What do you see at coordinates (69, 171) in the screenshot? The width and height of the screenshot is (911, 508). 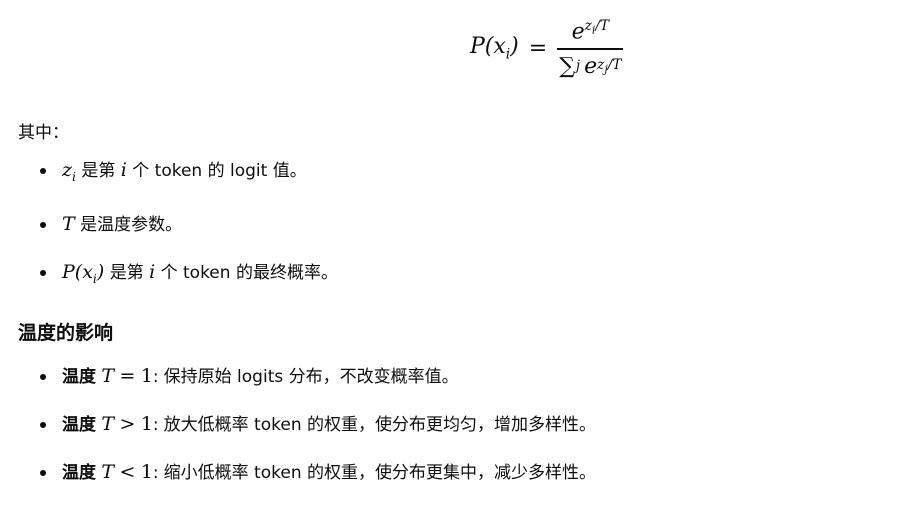 I see `math-var: zi` at bounding box center [69, 171].